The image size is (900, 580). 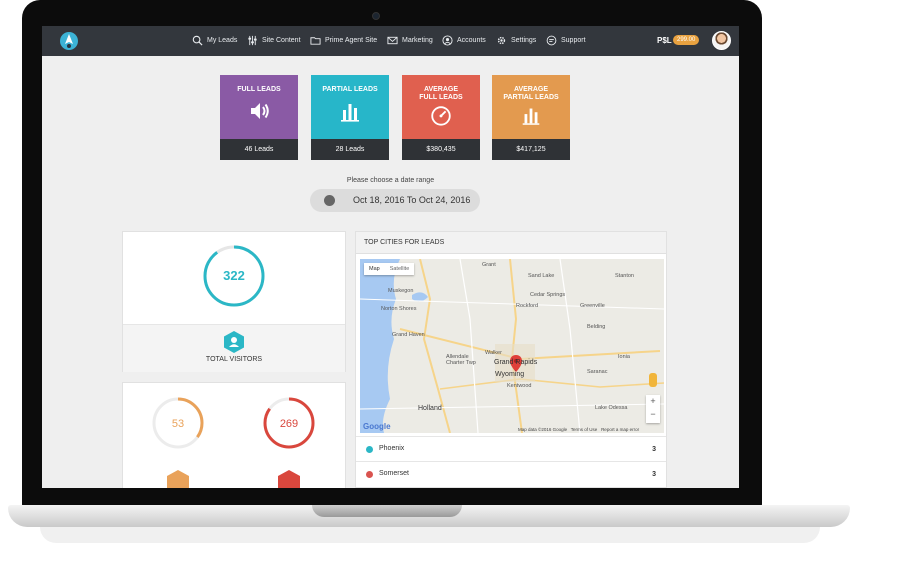 I want to click on map-city: Rockford, so click(x=527, y=306).